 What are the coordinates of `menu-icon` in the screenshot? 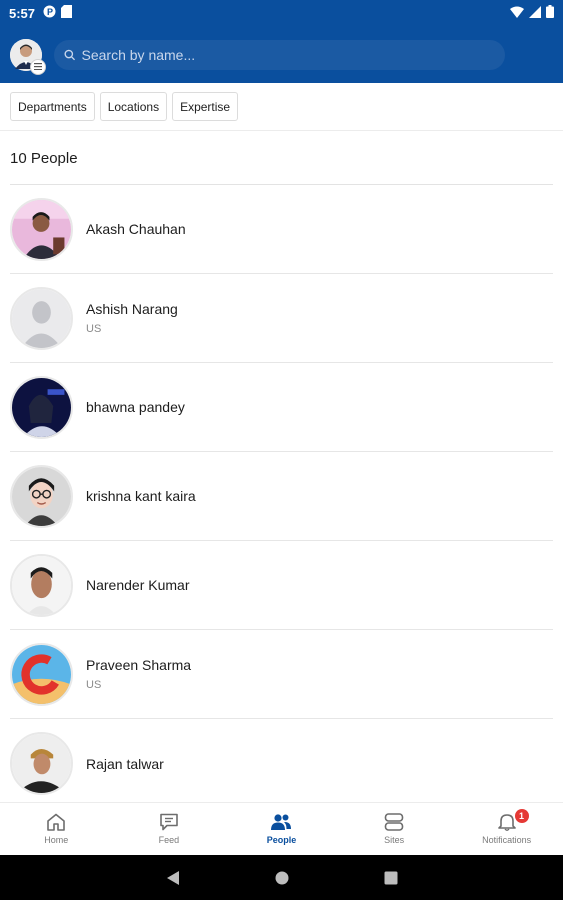 It's located at (38, 66).